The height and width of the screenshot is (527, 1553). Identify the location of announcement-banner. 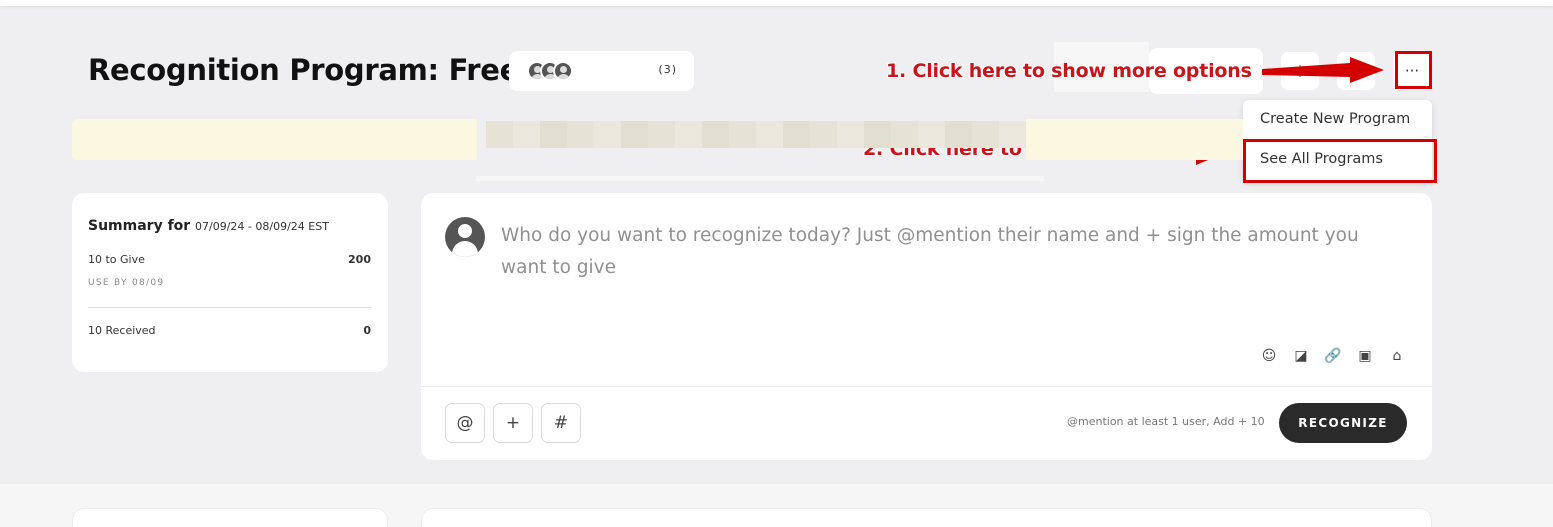
(274, 139).